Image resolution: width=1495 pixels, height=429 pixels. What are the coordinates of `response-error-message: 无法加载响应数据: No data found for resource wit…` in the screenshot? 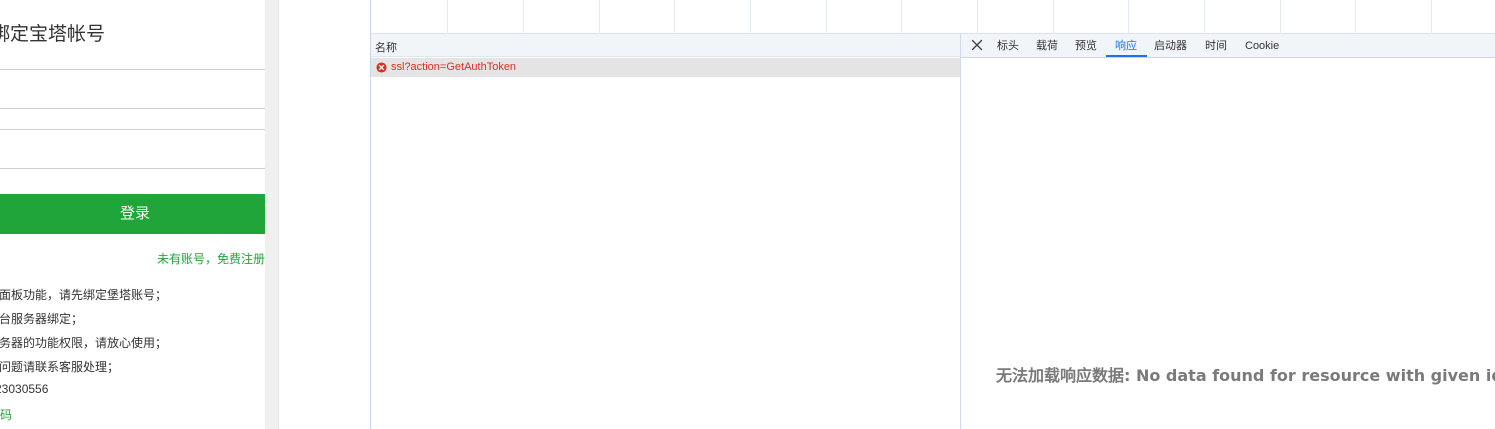 It's located at (1245, 375).